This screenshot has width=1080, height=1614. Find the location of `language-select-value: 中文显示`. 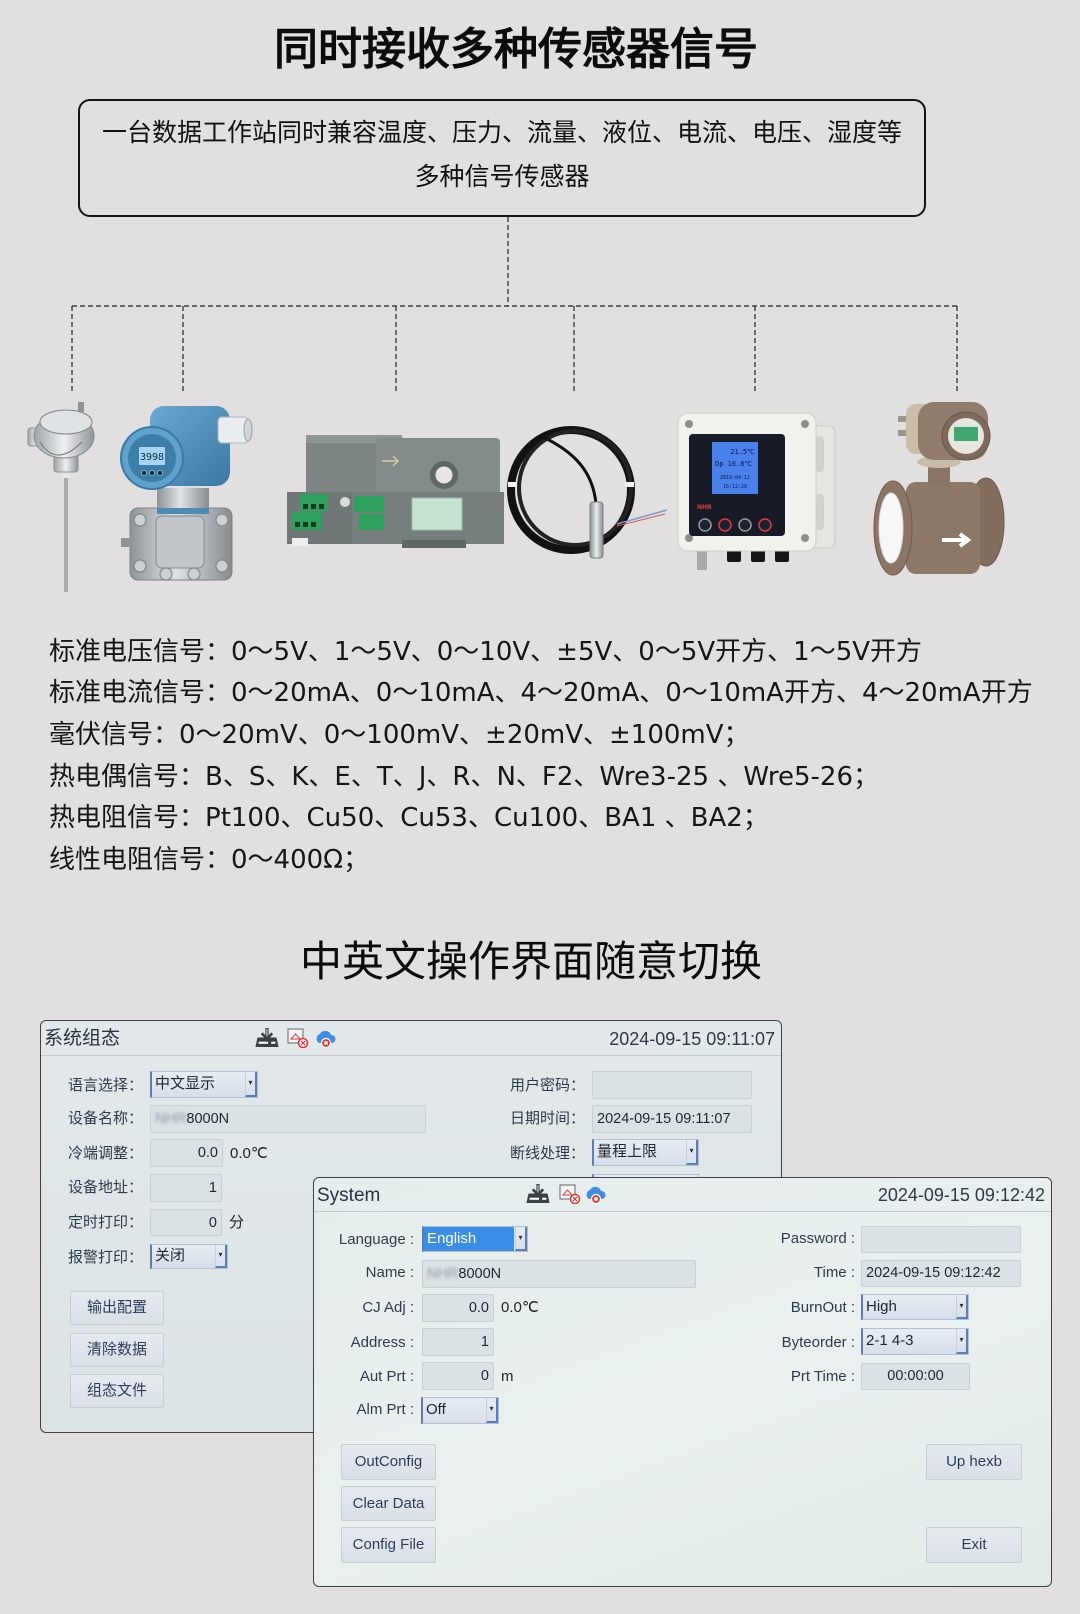

language-select-value: 中文显示 is located at coordinates (185, 1083).